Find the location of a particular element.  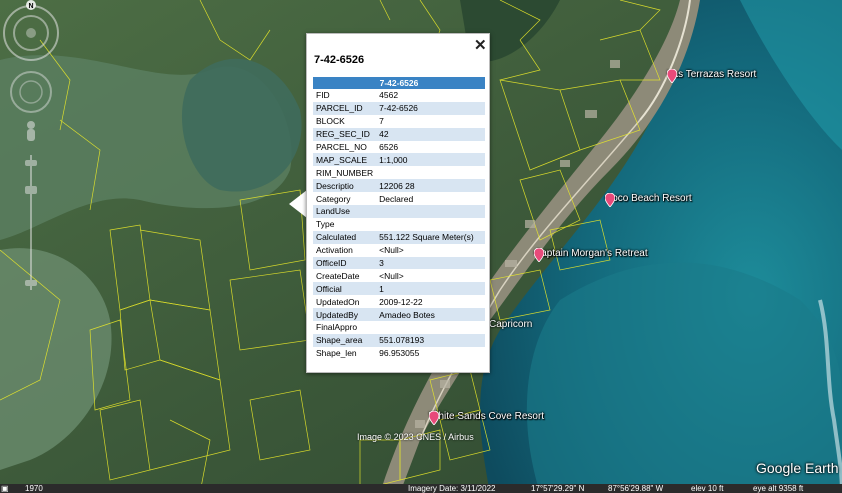

attribute-value: 551.122 Square Meter(s) is located at coordinates (430, 237).